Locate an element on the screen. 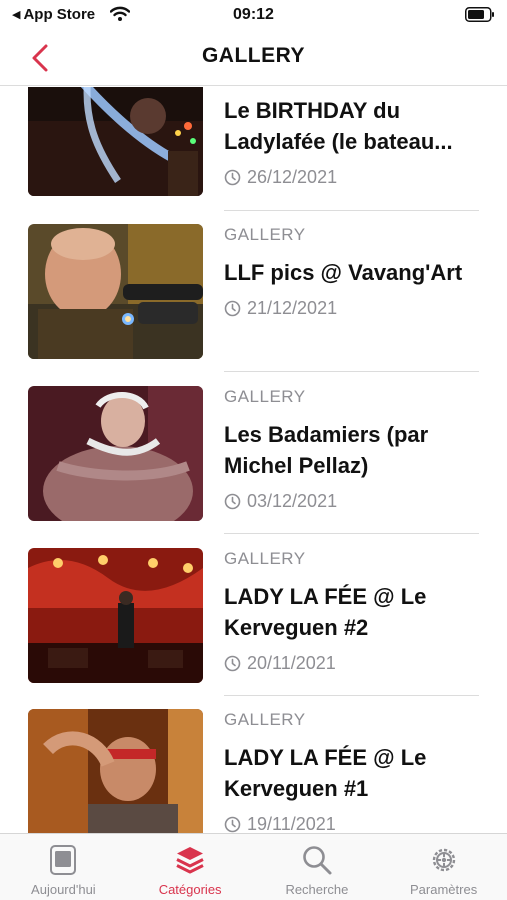 The image size is (507, 900). item-date-text: 03/12/2021 is located at coordinates (292, 500).